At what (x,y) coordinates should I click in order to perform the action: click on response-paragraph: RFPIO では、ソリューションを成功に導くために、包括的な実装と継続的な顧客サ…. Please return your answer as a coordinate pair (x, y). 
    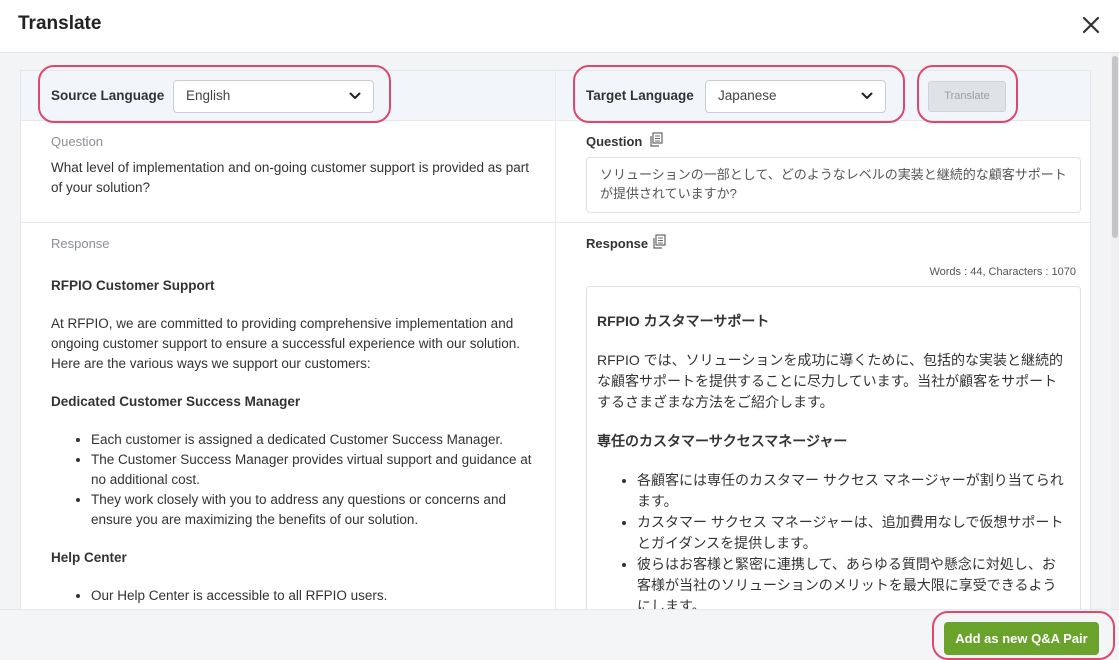
    Looking at the image, I should click on (830, 381).